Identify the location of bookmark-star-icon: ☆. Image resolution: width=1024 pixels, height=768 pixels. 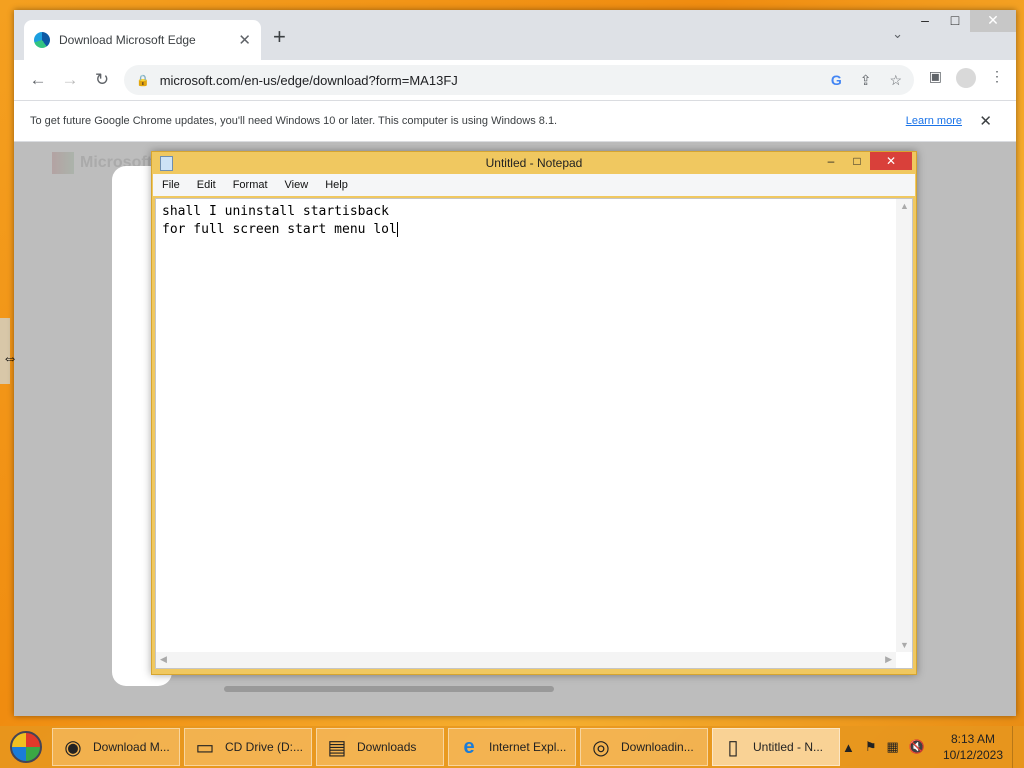
(895, 80).